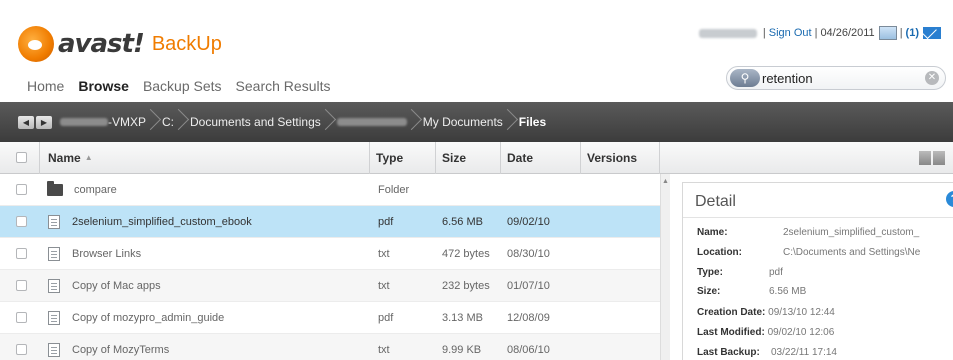 The image size is (953, 360). I want to click on avast-logo: avast! BackUp, so click(120, 44).